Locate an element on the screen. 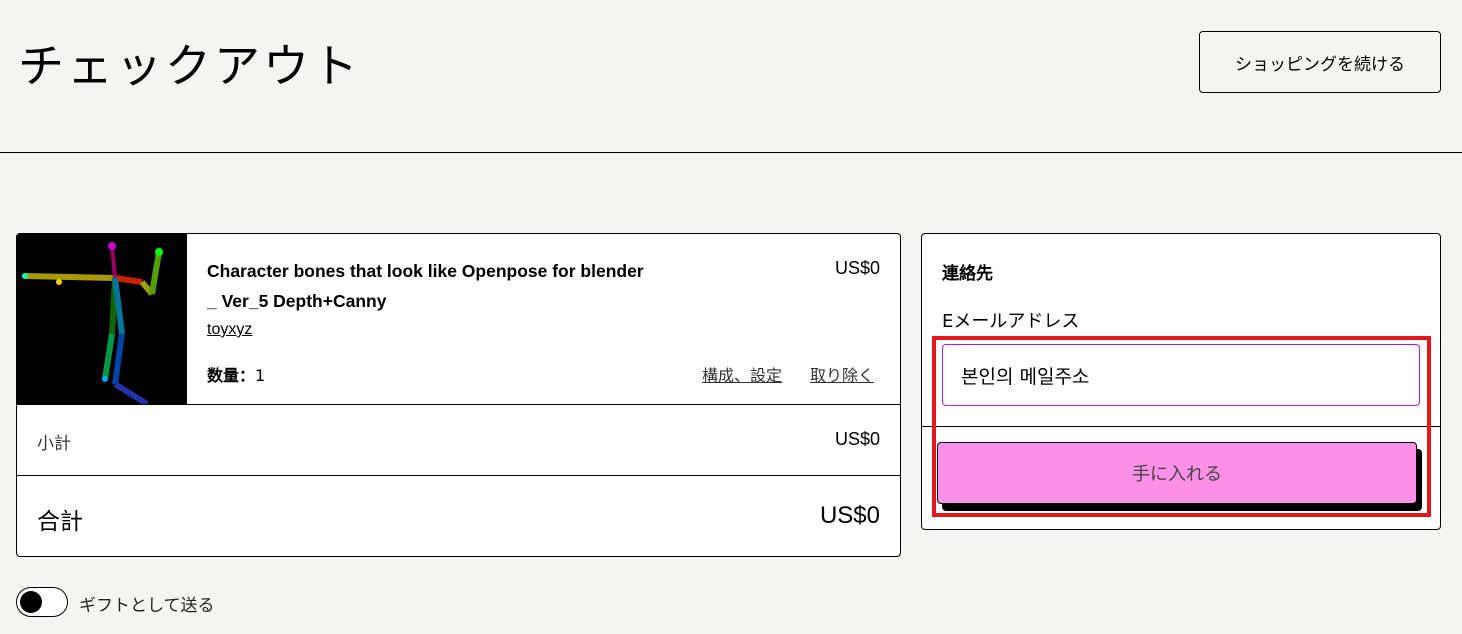  quantity-label: 数量： is located at coordinates (231, 375).